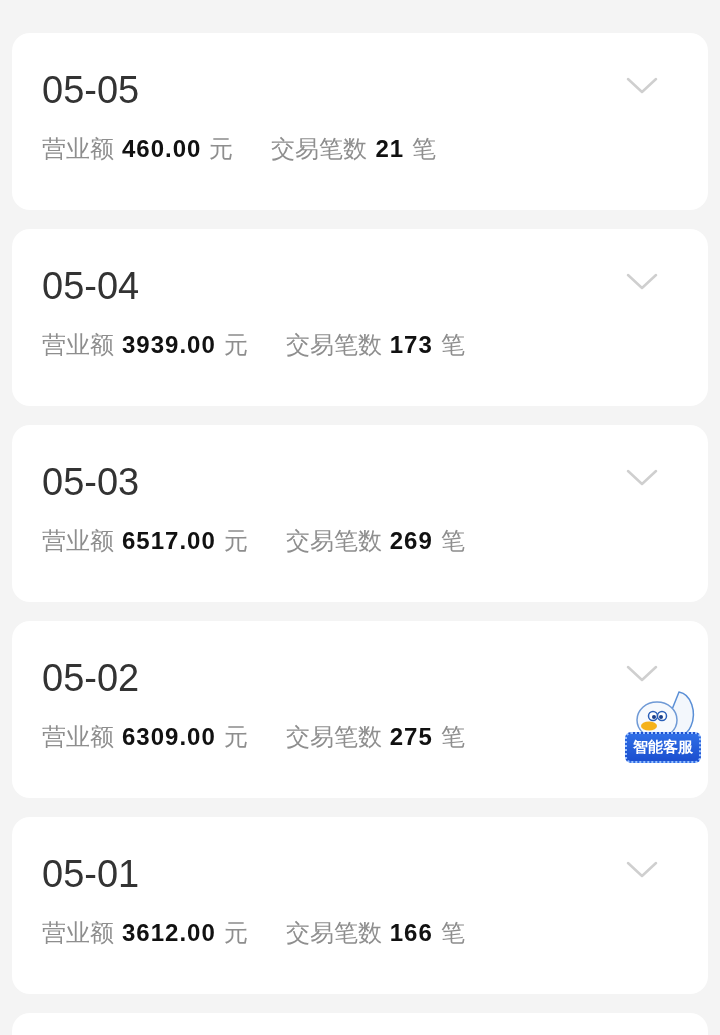  Describe the element at coordinates (169, 933) in the screenshot. I see `revenue-value: 3612.00` at that location.